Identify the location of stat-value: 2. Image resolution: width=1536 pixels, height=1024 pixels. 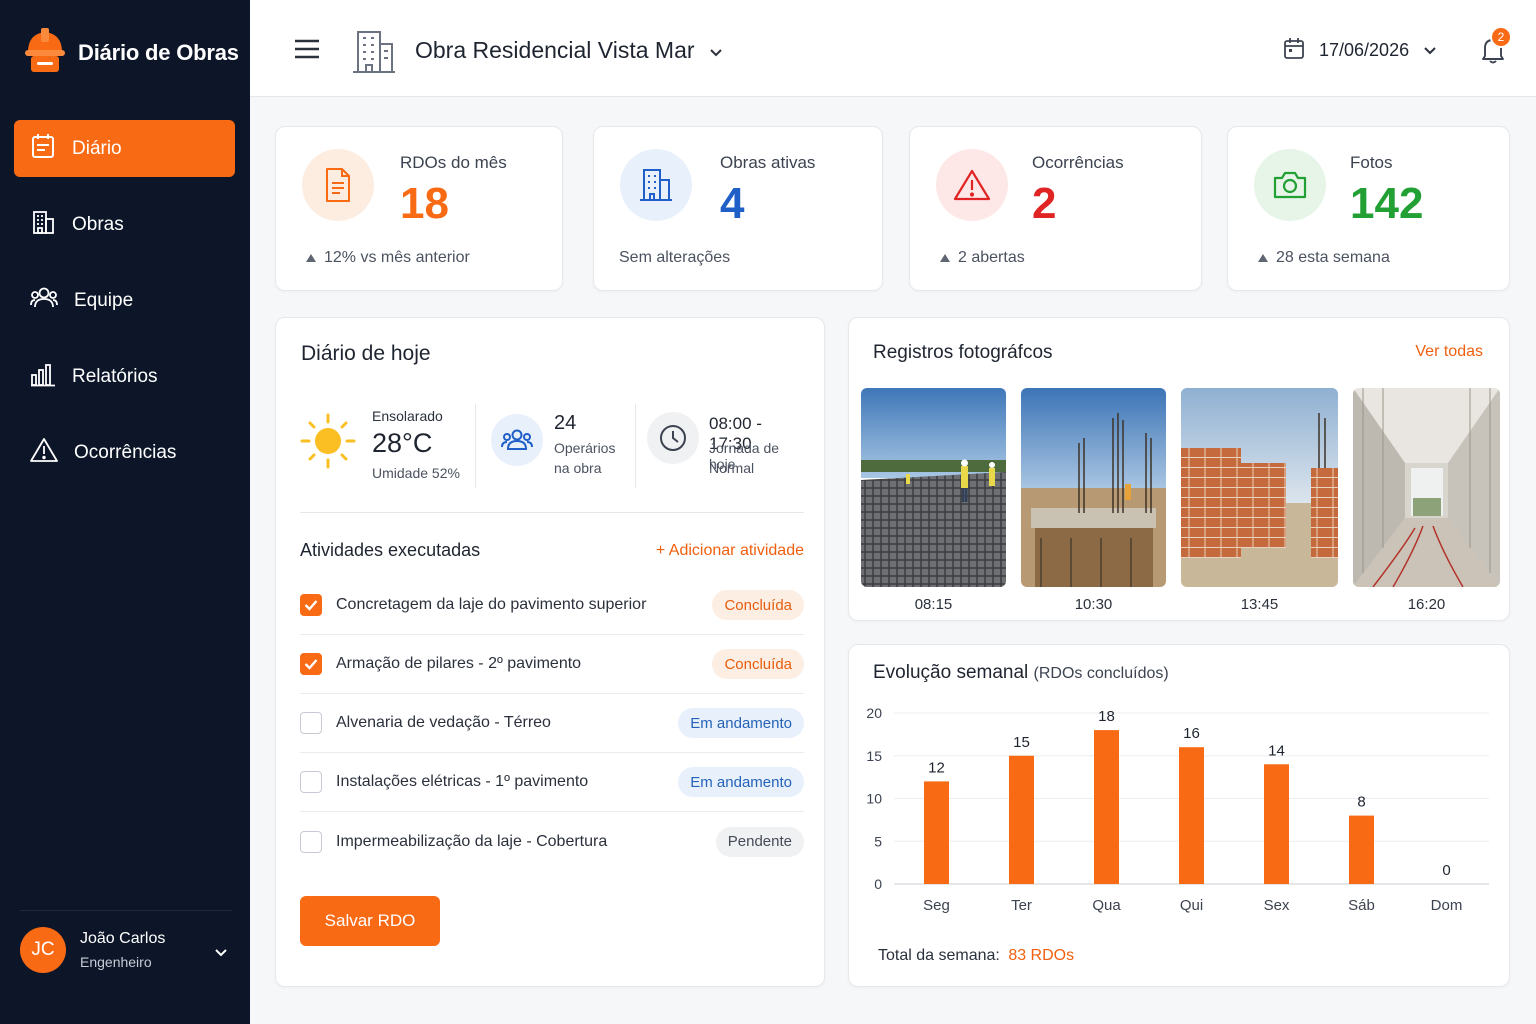
(1044, 203).